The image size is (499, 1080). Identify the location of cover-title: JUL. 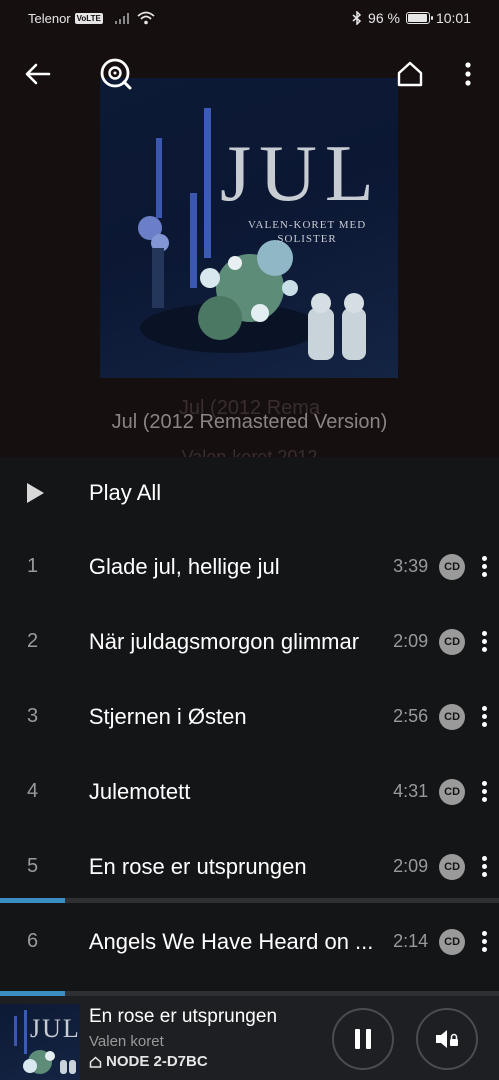
(301, 174).